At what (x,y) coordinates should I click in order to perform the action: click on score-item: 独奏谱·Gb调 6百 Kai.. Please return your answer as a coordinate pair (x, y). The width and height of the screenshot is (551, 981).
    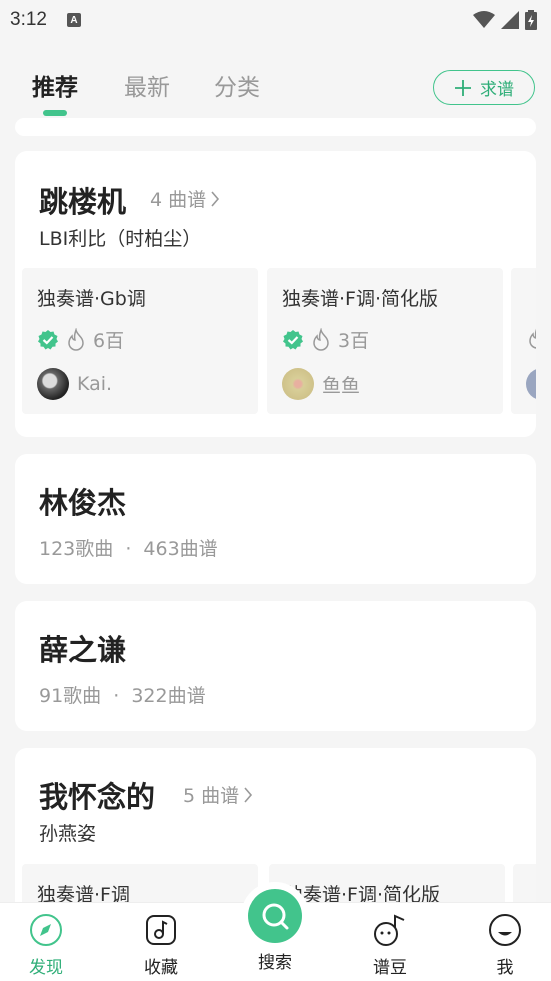
    Looking at the image, I should click on (140, 341).